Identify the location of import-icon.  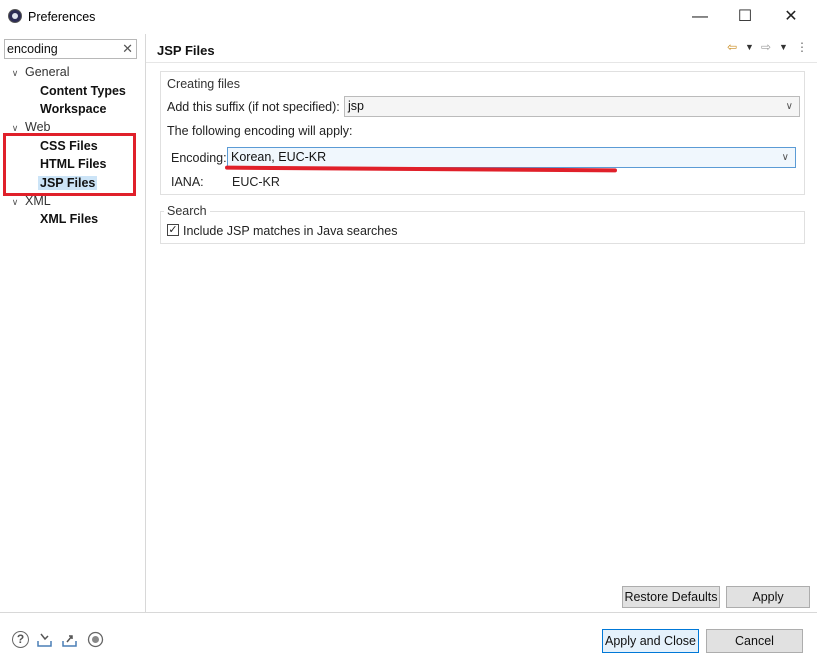
(44, 639).